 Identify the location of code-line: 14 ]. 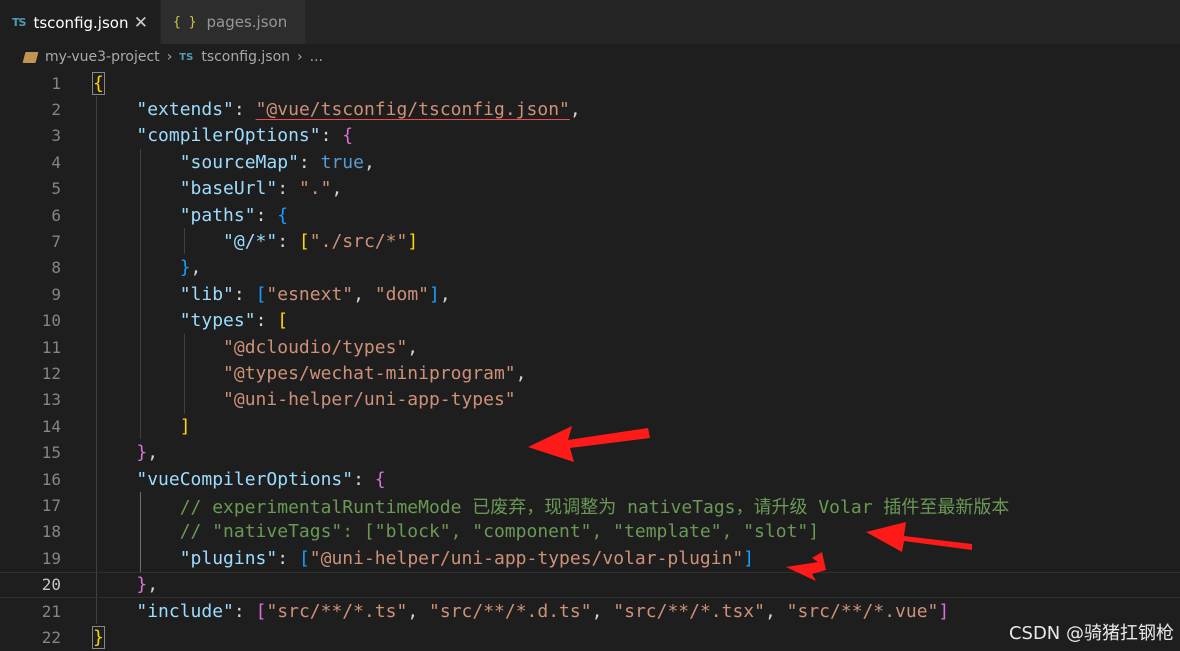
(590, 426).